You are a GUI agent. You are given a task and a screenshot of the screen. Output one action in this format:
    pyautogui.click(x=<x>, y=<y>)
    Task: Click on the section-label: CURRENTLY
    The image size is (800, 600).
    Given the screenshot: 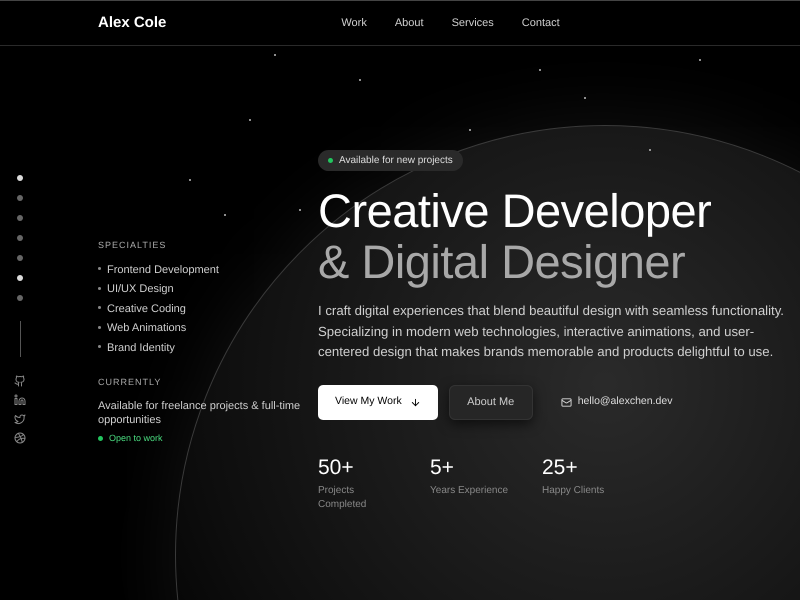 What is the action you would take?
    pyautogui.click(x=130, y=382)
    